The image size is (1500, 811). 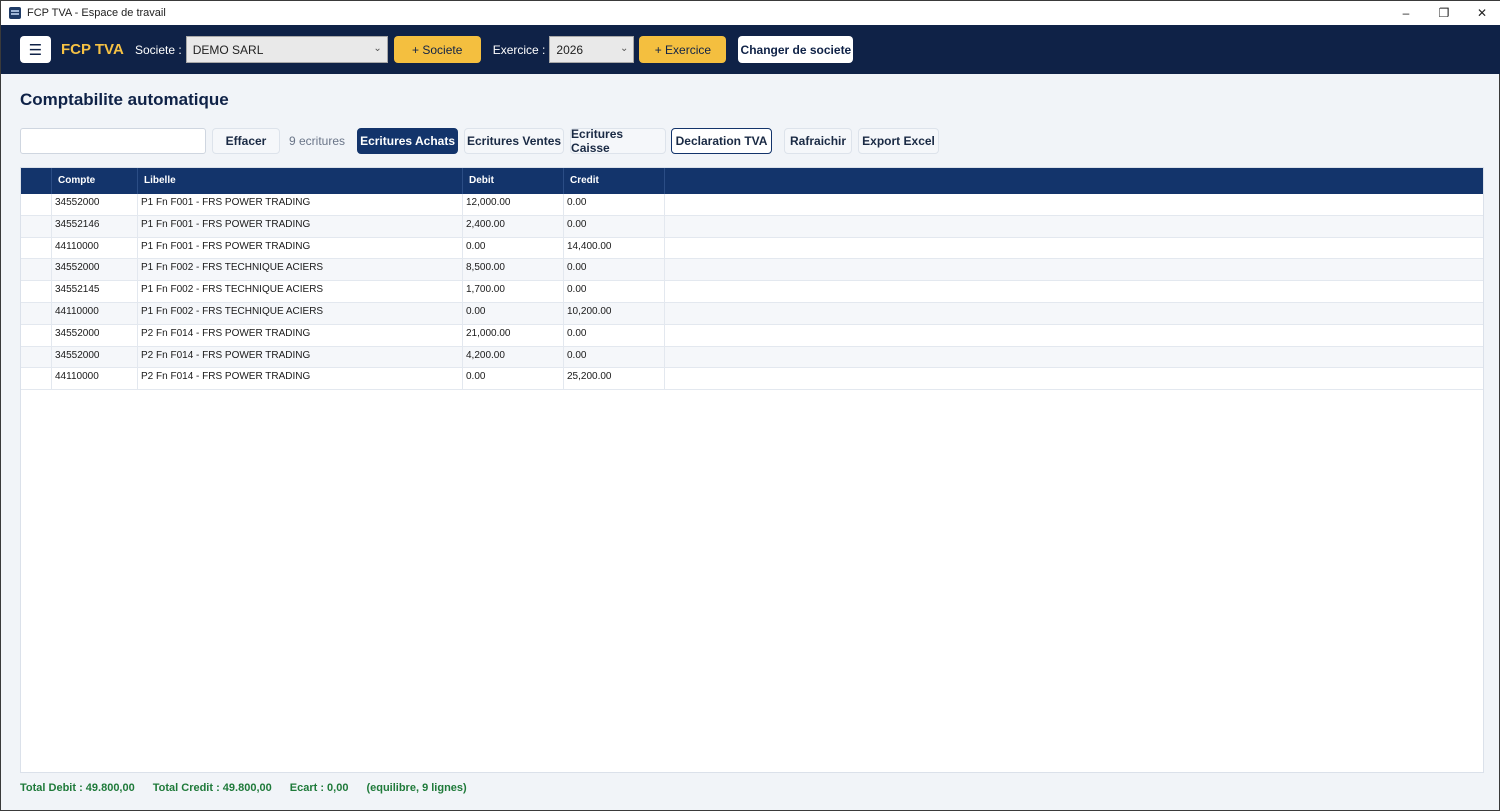 I want to click on row-header-corner, so click(x=36, y=181).